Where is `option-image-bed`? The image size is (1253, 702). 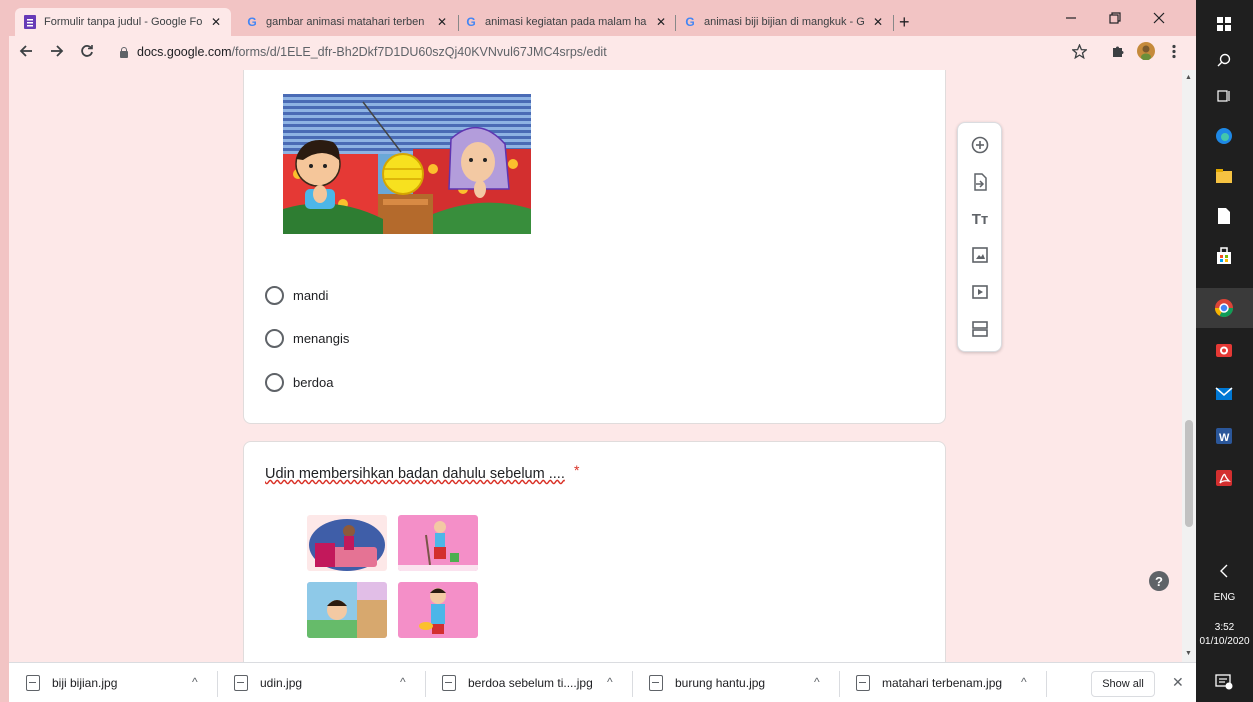
option-image-bed is located at coordinates (347, 543).